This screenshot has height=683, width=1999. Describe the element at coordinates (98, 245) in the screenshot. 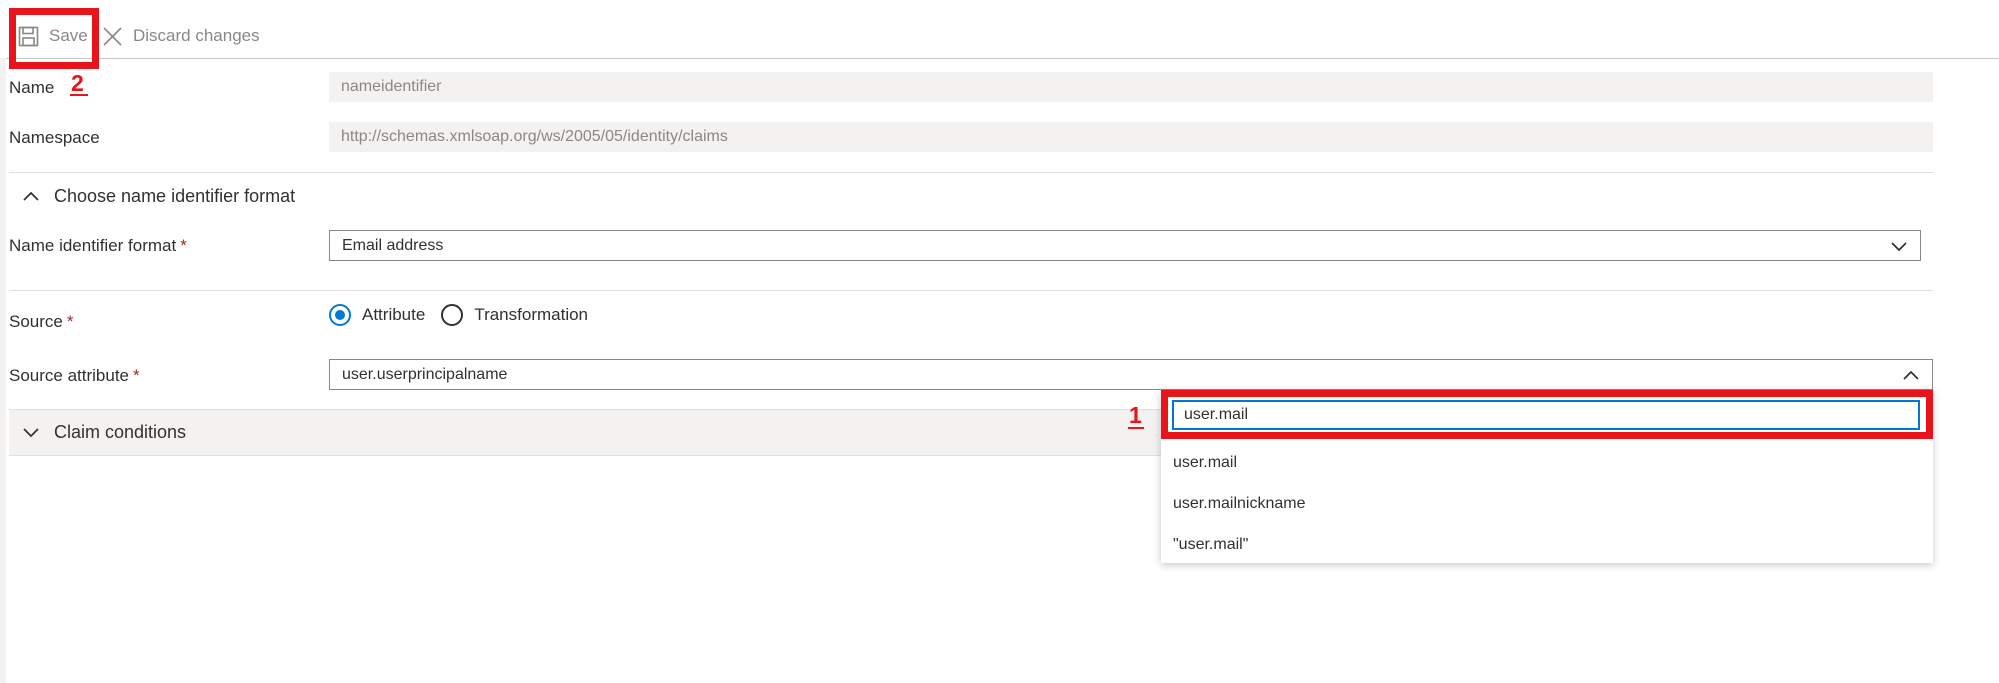

I see `name-id-format-label: Name identifier format *` at that location.